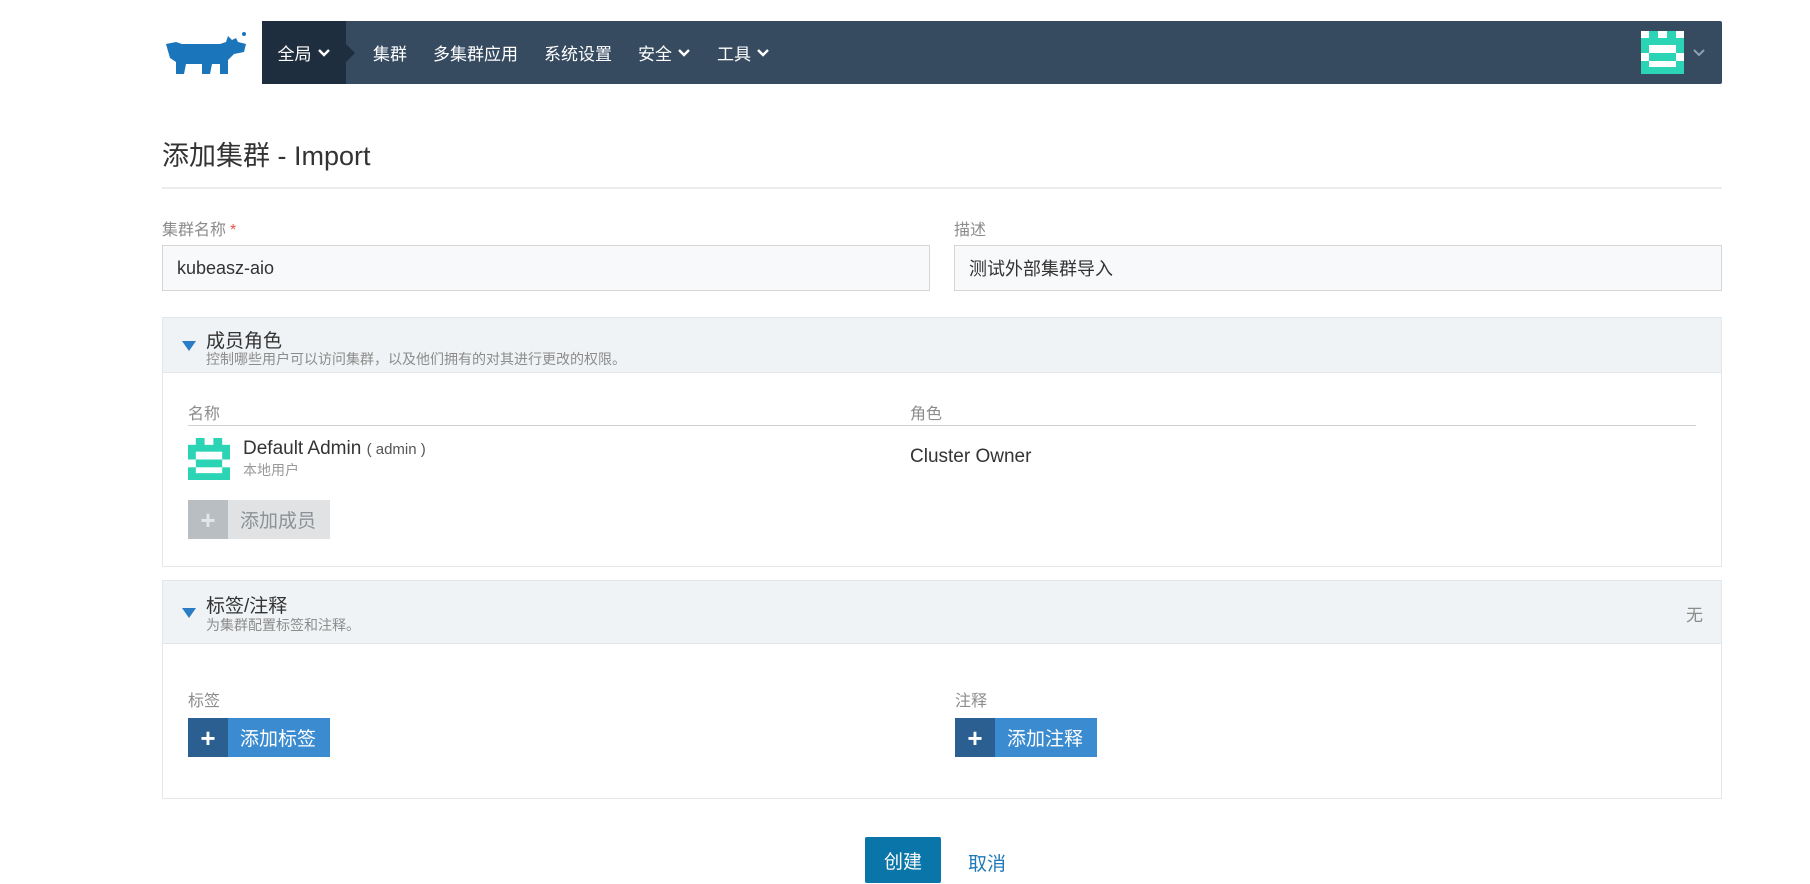 The height and width of the screenshot is (884, 1810). I want to click on member-username: ( admin ), so click(396, 449).